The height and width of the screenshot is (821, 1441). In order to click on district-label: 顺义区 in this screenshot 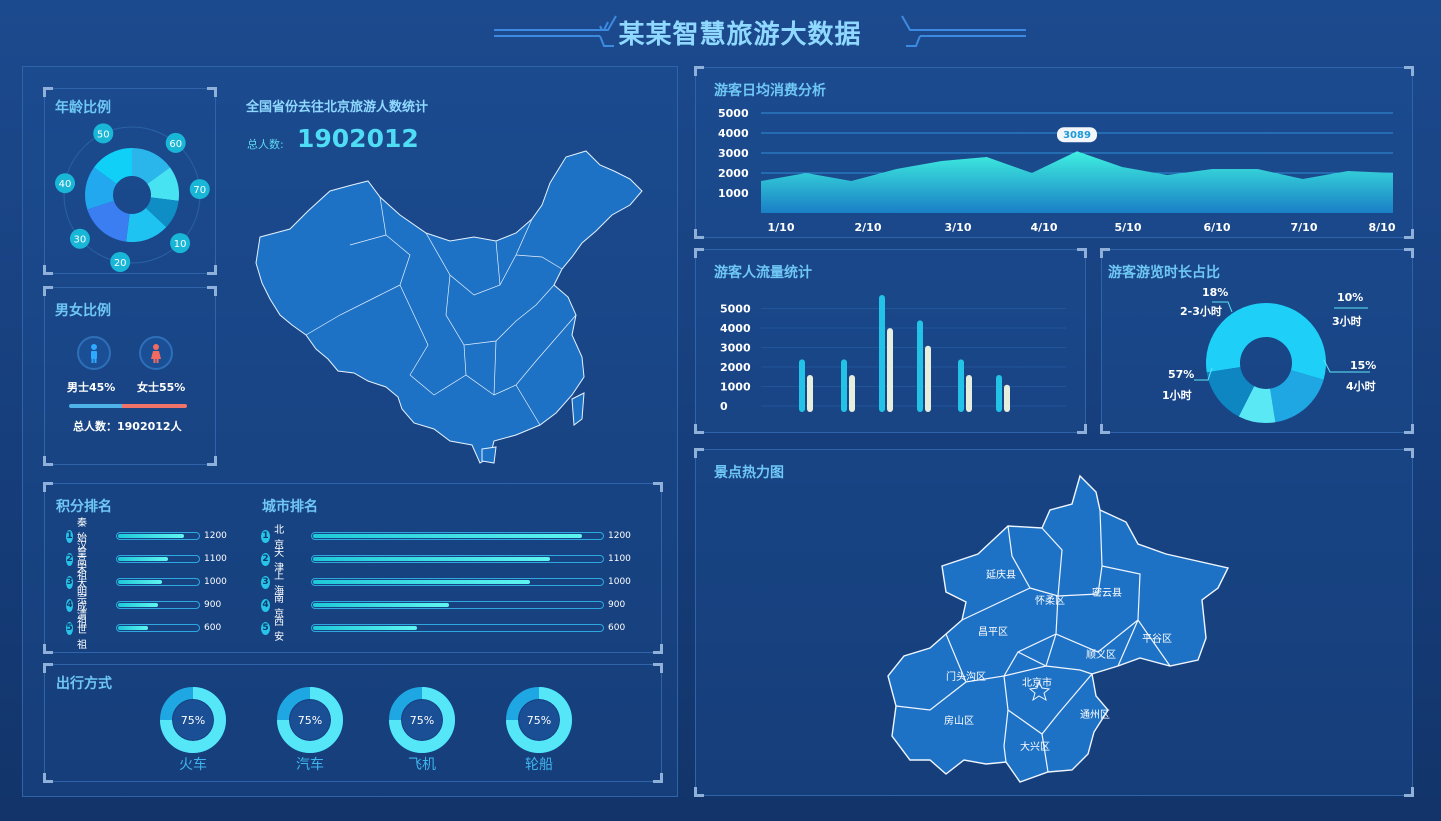, I will do `click(1101, 655)`.